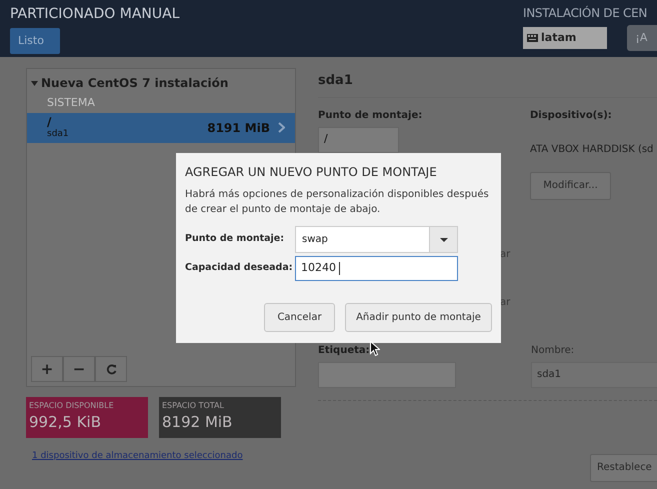  I want to click on dialog-title: AGREGAR UN NUEVO PUNTO DE MONTAJE, so click(311, 172).